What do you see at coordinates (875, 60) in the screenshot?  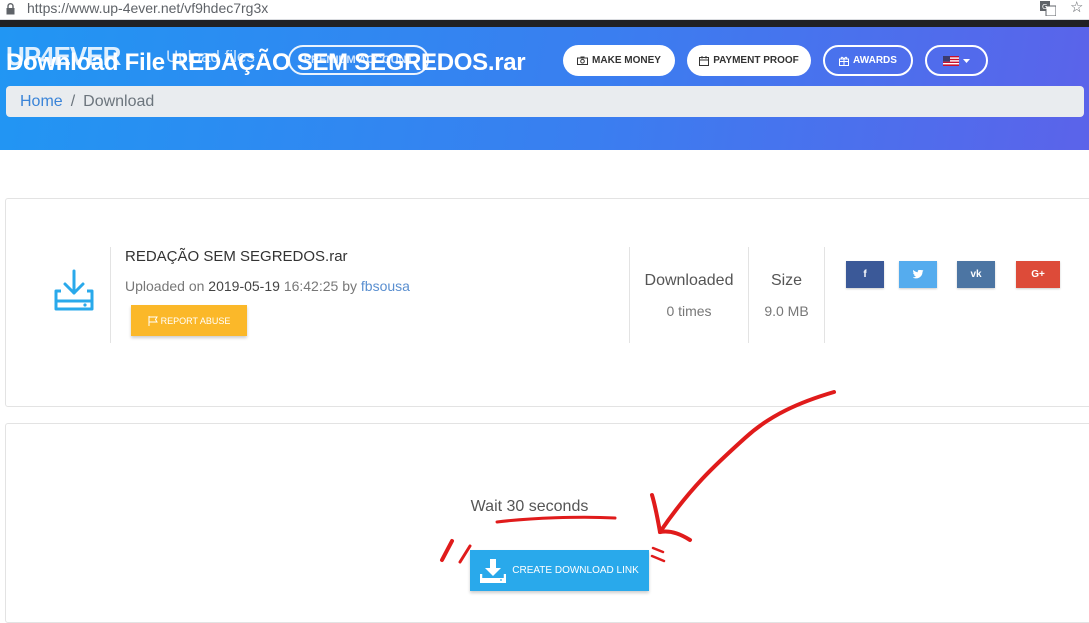 I see `awards-label: AWARDS` at bounding box center [875, 60].